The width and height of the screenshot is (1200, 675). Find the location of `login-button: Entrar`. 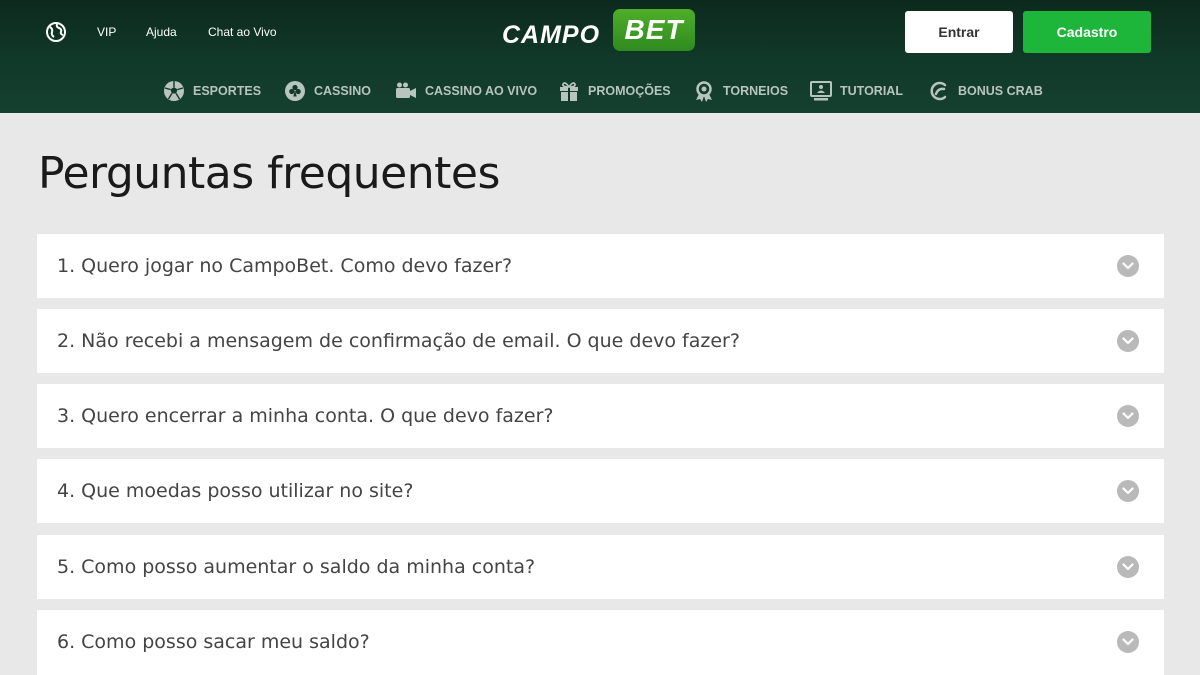

login-button: Entrar is located at coordinates (959, 32).